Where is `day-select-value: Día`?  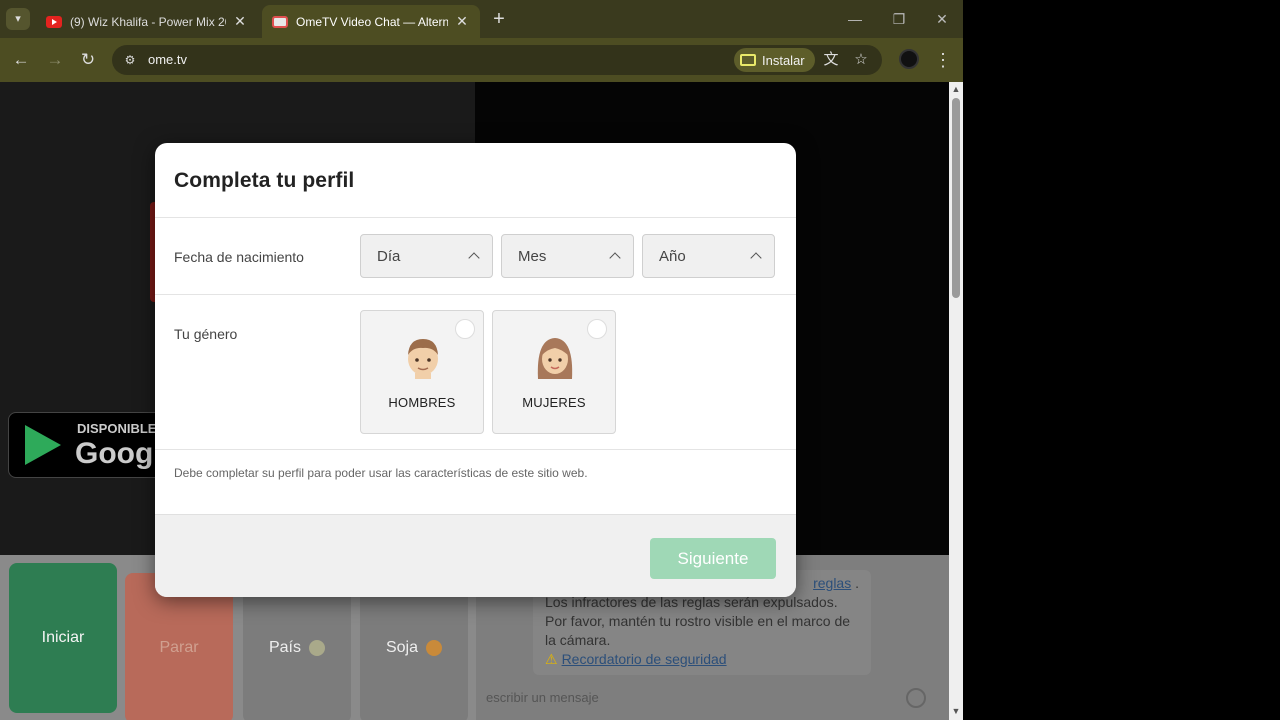 day-select-value: Día is located at coordinates (389, 256).